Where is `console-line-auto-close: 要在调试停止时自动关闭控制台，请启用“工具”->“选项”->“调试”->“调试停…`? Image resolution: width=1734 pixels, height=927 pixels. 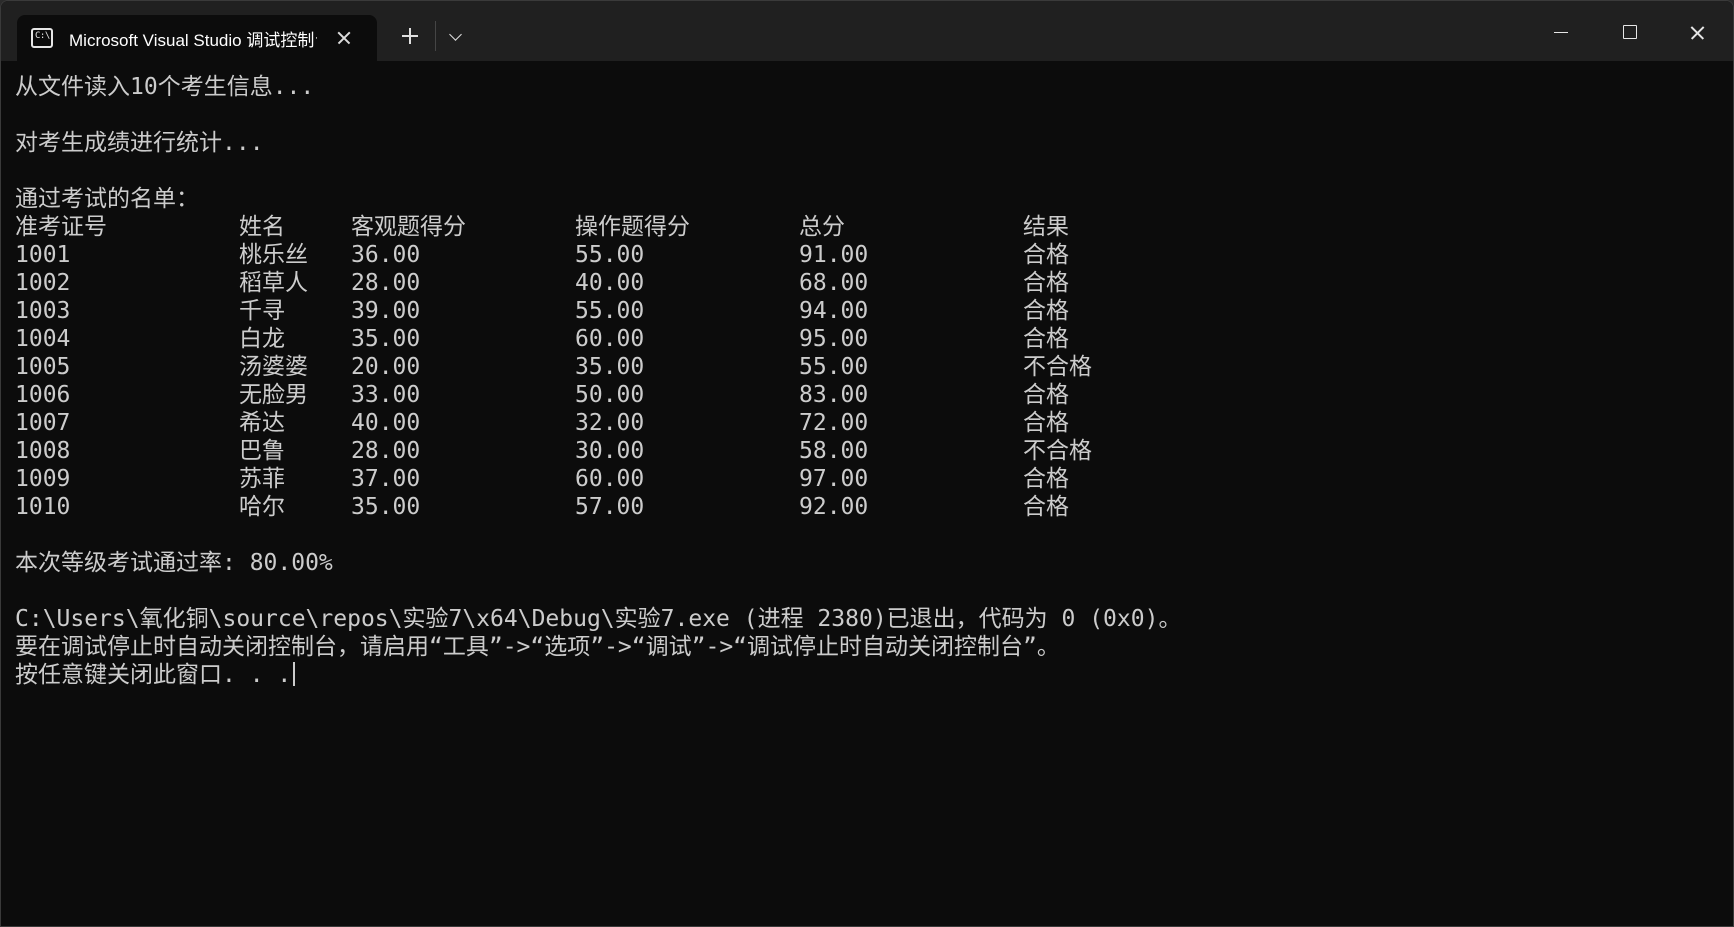 console-line-auto-close: 要在调试停止时自动关闭控制台，请启用“工具”->“选项”->“调试”->“调试停… is located at coordinates (537, 647).